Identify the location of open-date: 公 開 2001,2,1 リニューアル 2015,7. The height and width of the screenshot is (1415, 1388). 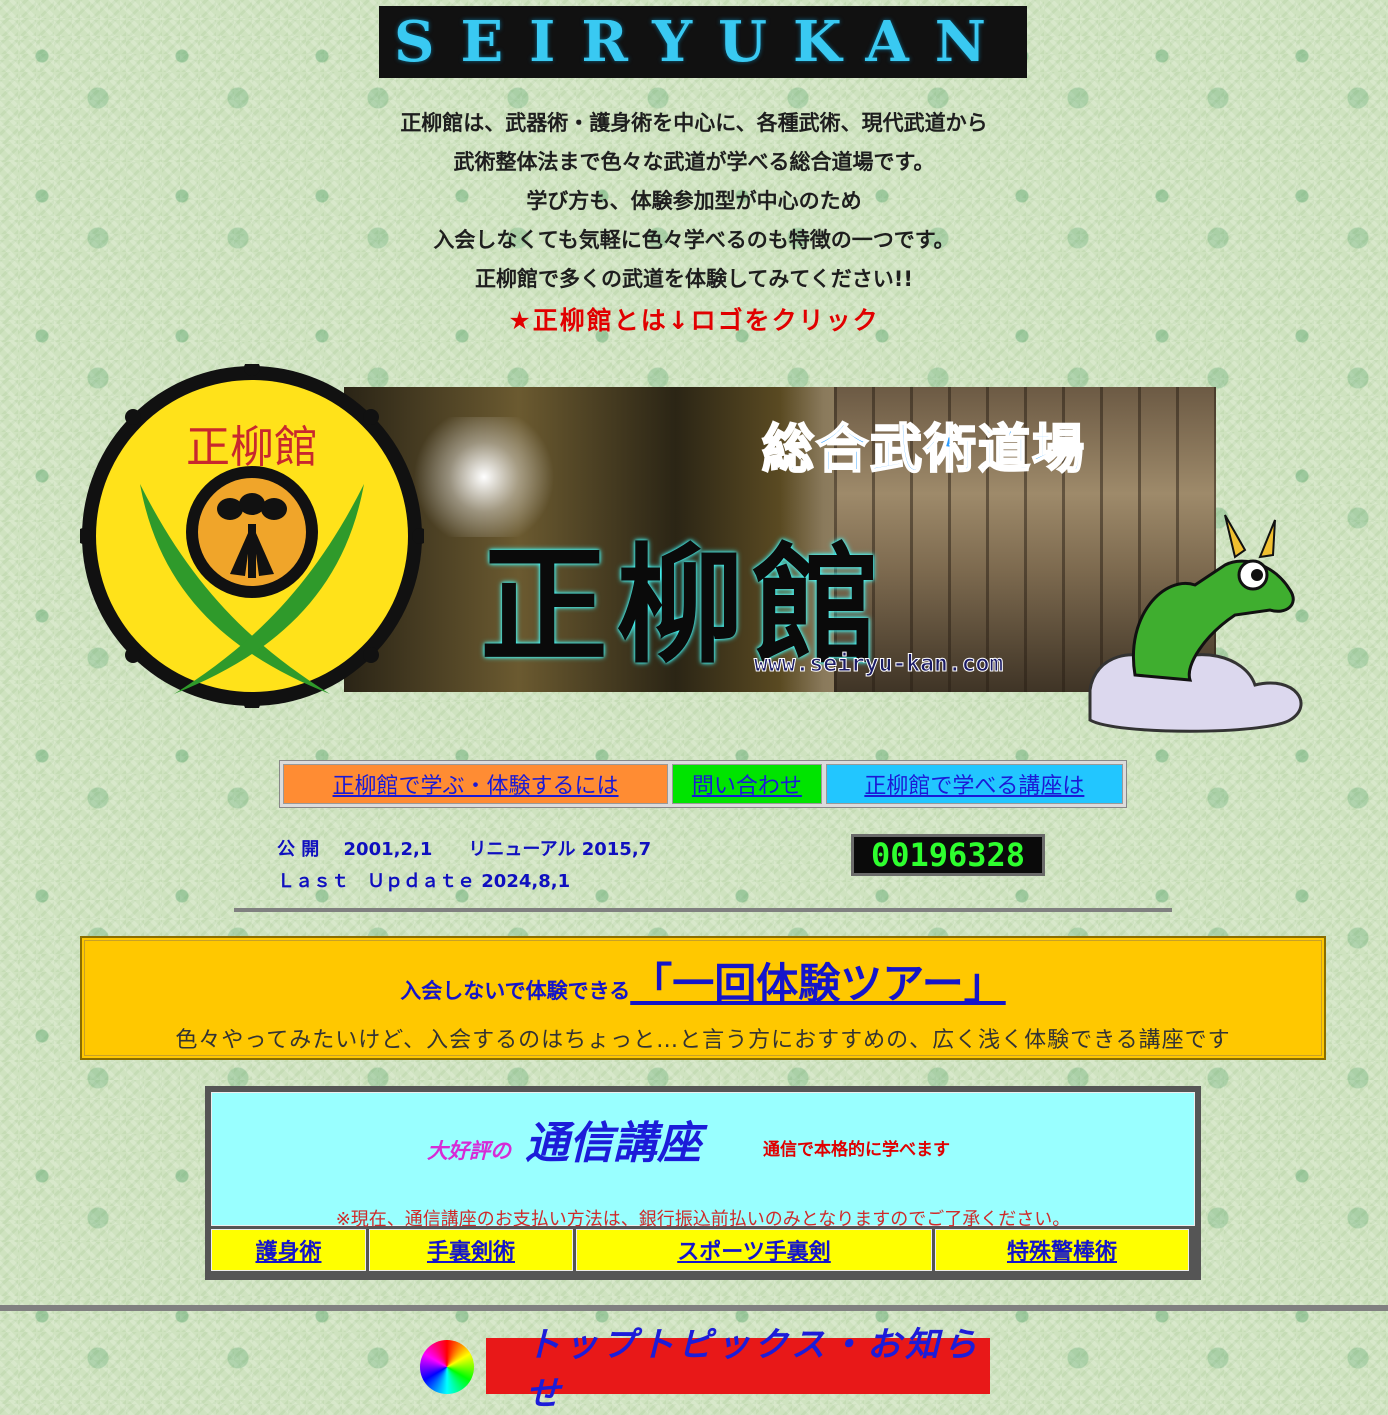
(464, 849).